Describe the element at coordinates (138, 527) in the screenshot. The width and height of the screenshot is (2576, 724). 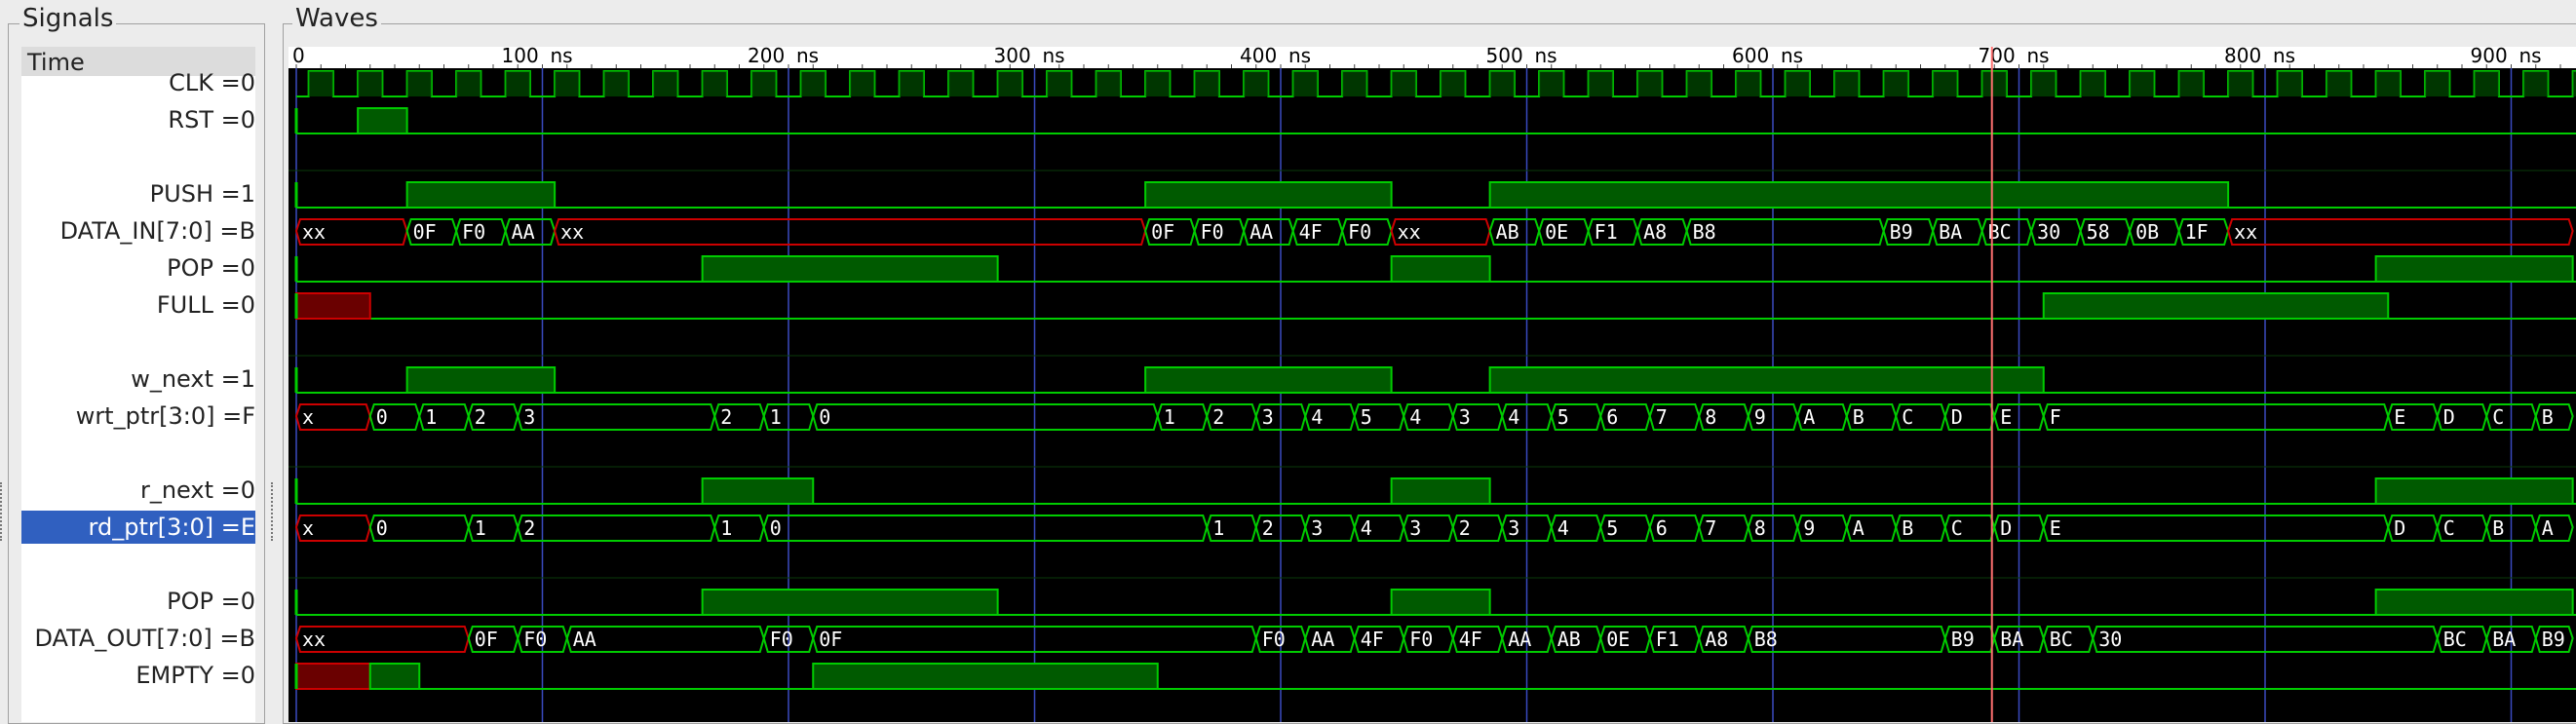
I see `signal-name: rd_ptr[3:0] =E` at that location.